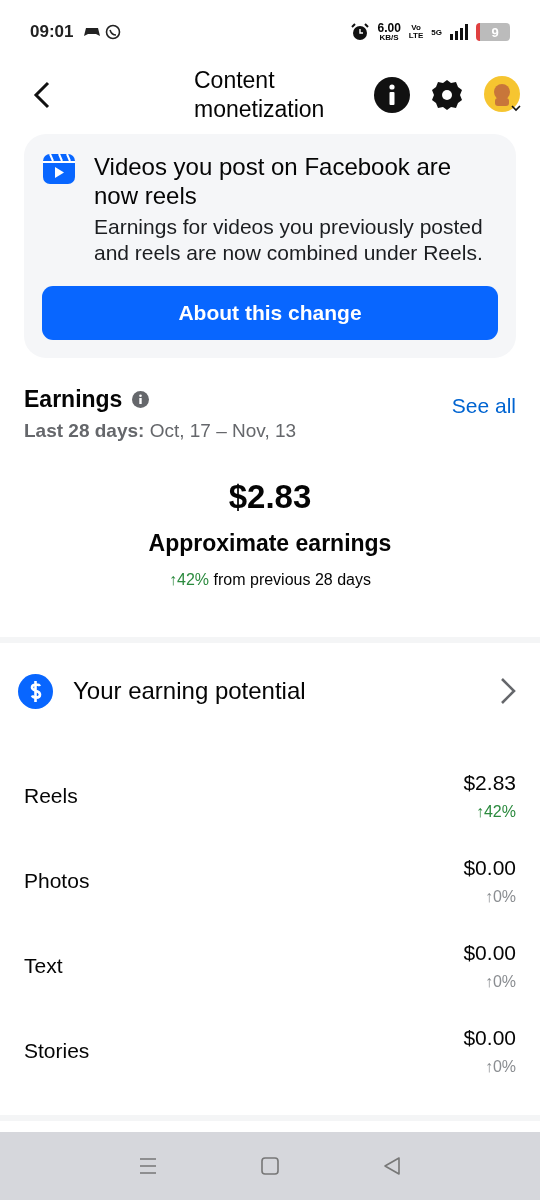 This screenshot has width=540, height=1200. Describe the element at coordinates (416, 28) in the screenshot. I see `volte-label: Vo` at that location.